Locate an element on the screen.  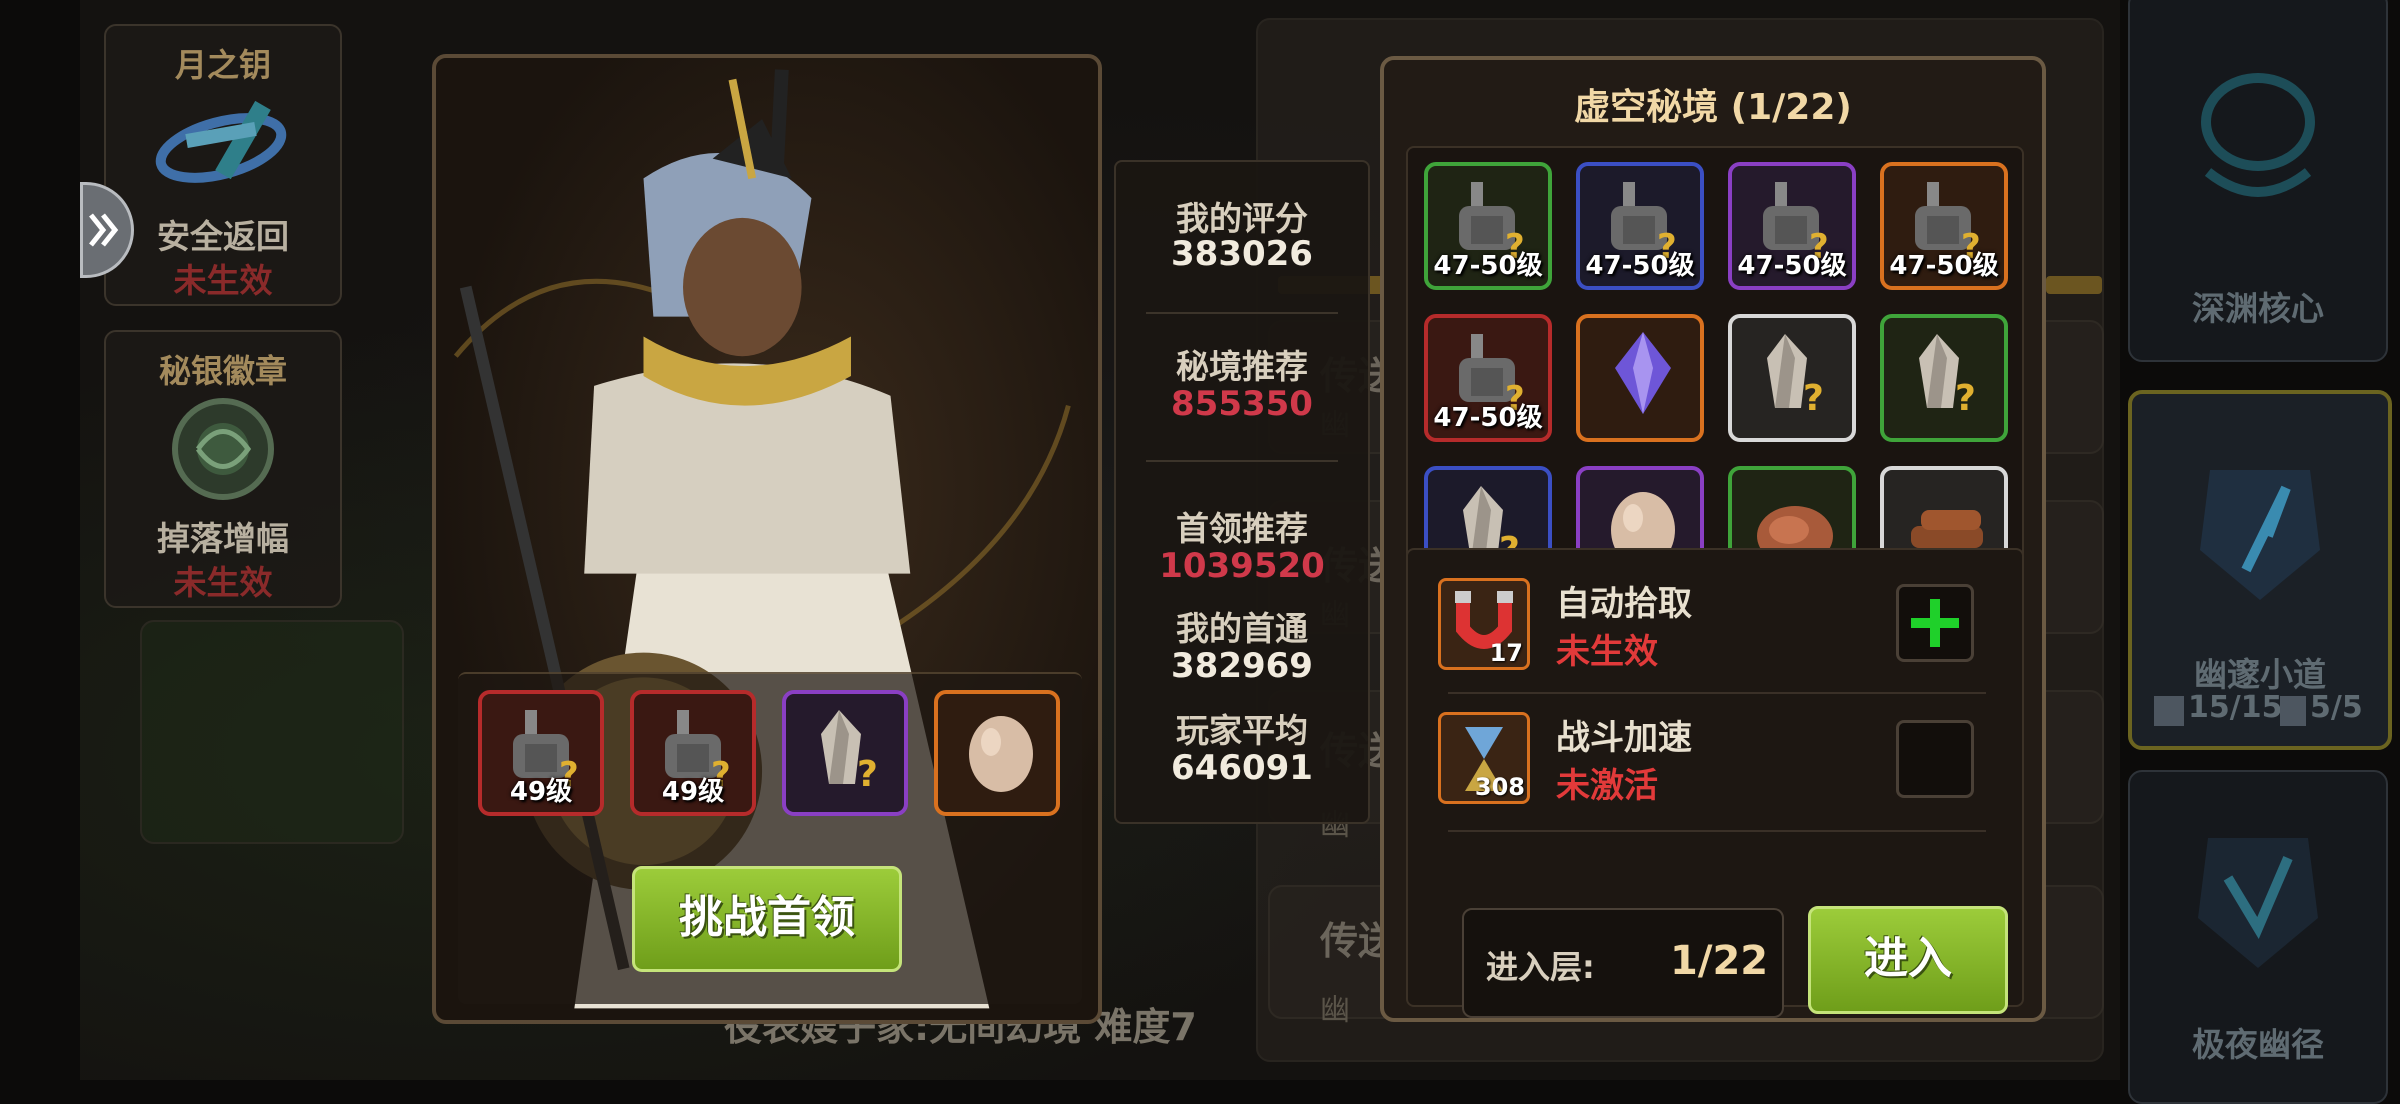
floor-label: 进入层: is located at coordinates (1540, 967).